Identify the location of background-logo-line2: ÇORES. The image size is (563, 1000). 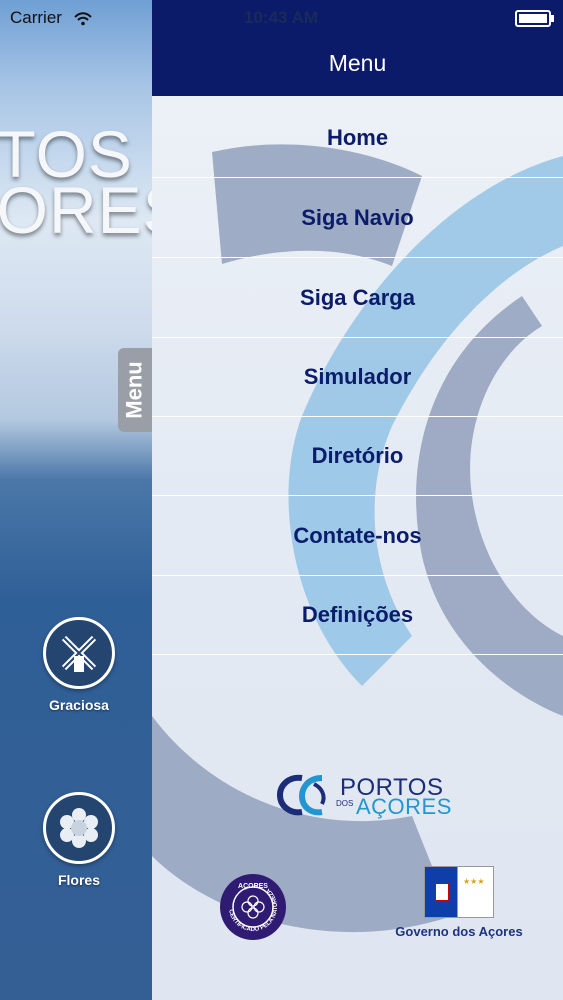
(76, 210).